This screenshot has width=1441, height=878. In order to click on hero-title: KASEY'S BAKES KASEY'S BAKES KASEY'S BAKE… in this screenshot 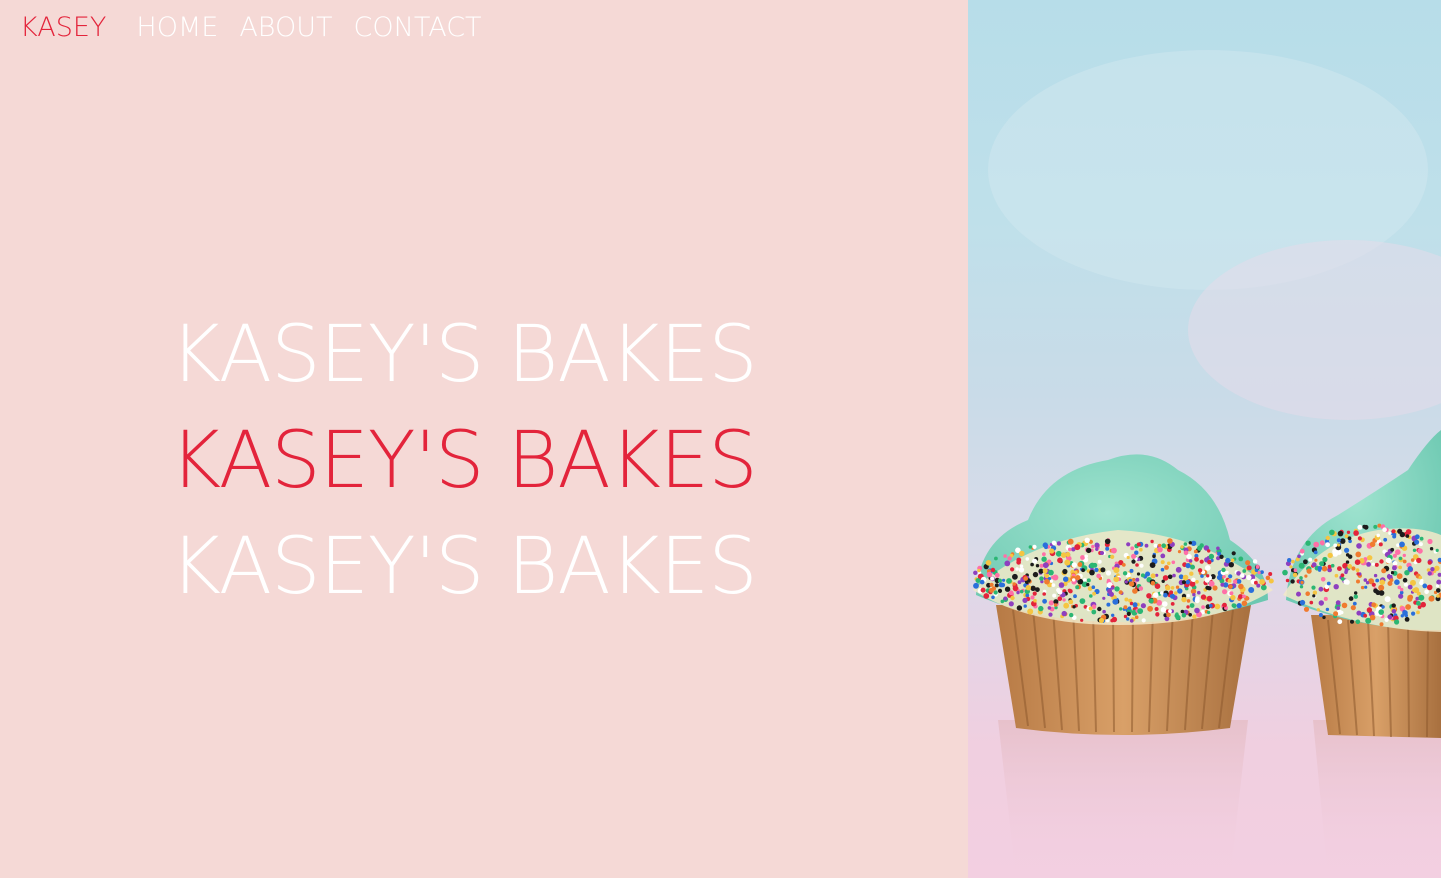, I will do `click(464, 461)`.